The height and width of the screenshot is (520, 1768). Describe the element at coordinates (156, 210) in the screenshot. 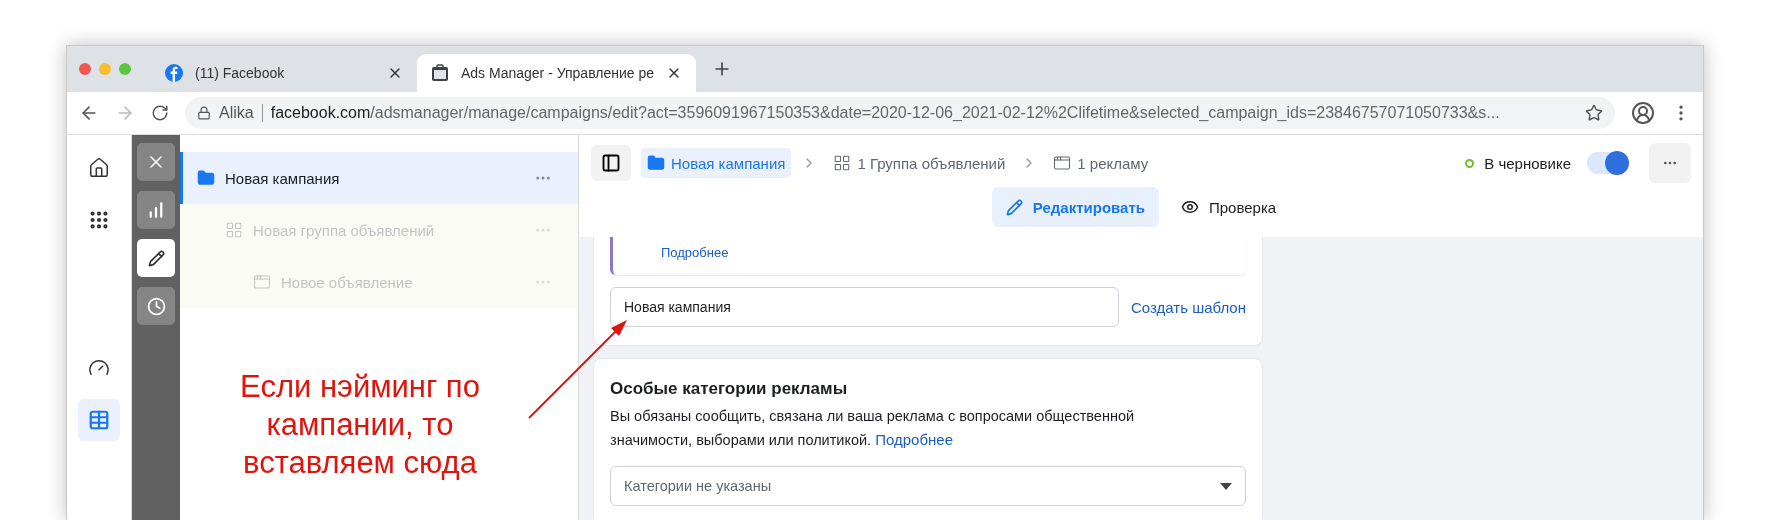

I see `chart-icon` at that location.